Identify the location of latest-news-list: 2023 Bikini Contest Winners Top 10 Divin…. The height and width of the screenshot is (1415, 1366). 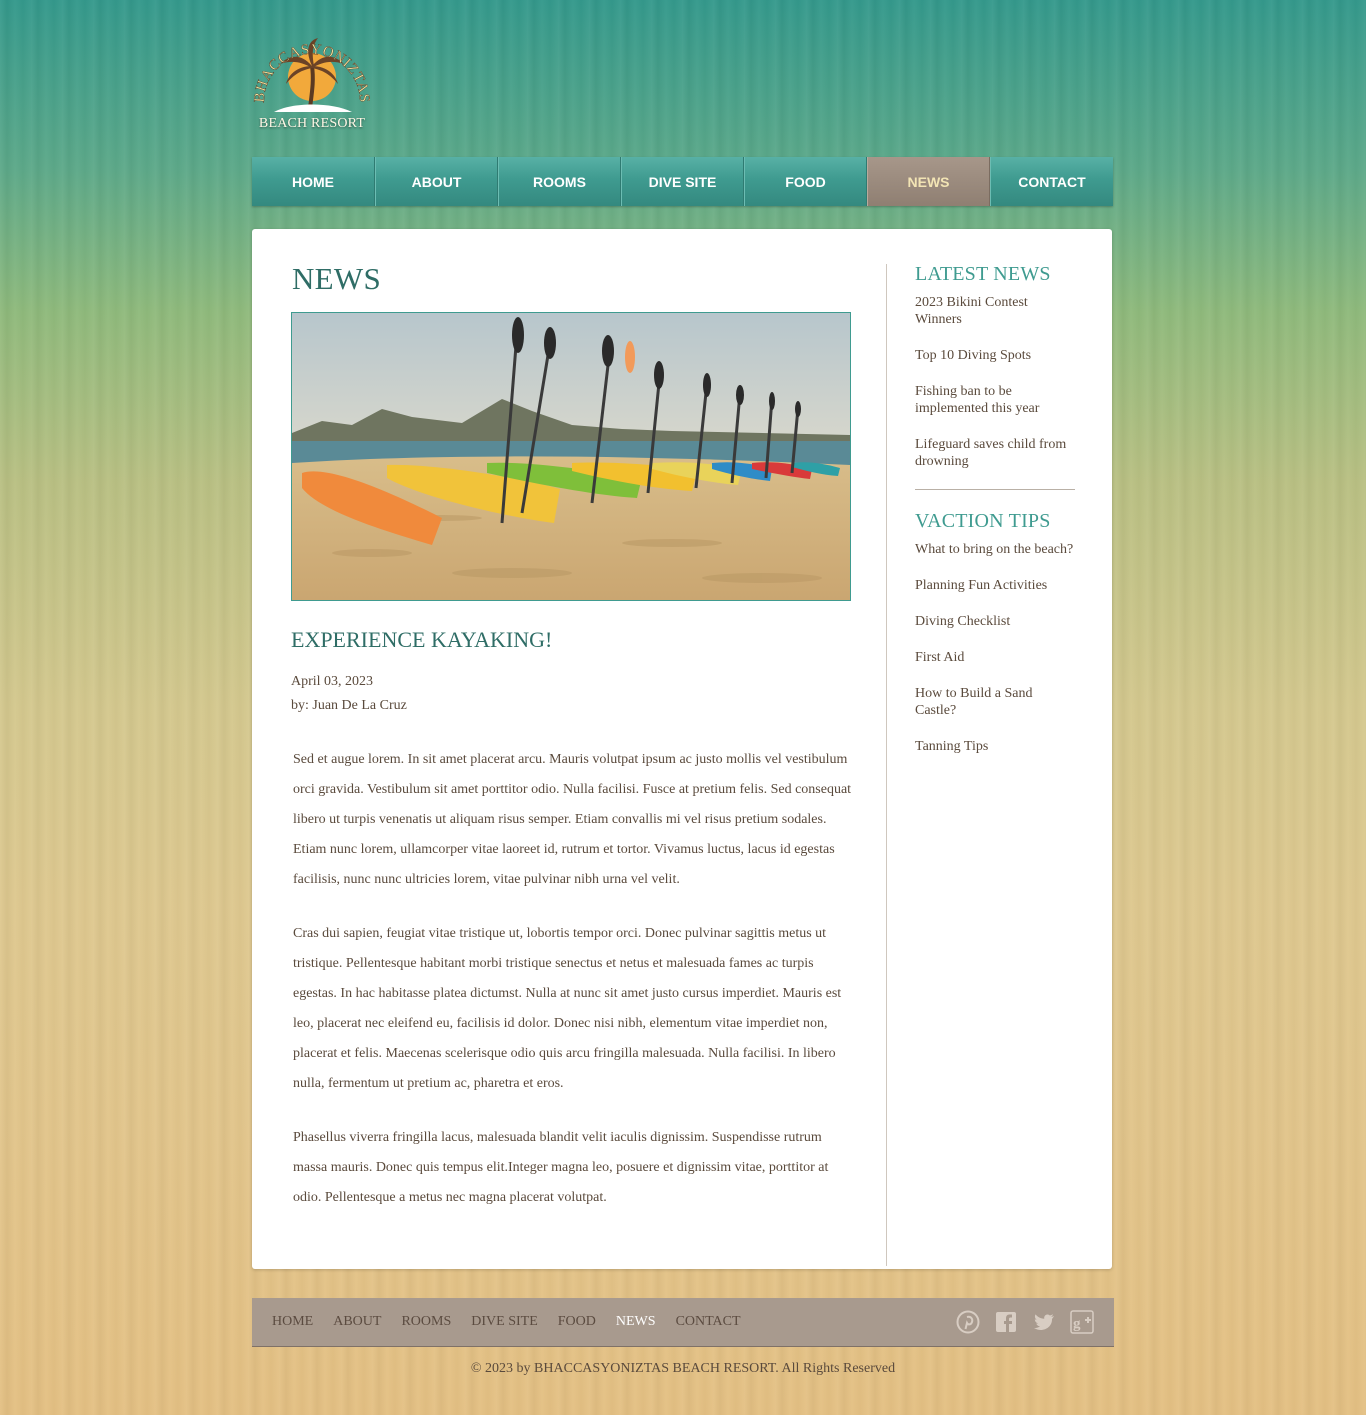
(995, 382).